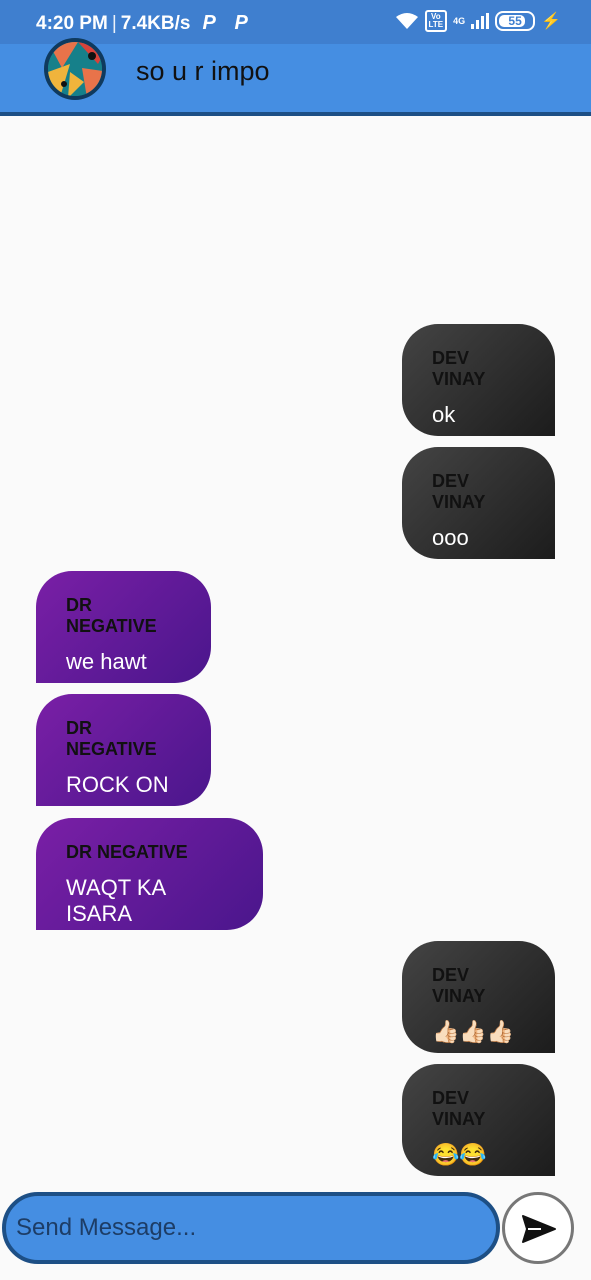 This screenshot has height=1280, width=591. What do you see at coordinates (551, 21) in the screenshot?
I see `charging-icon: ⚡` at bounding box center [551, 21].